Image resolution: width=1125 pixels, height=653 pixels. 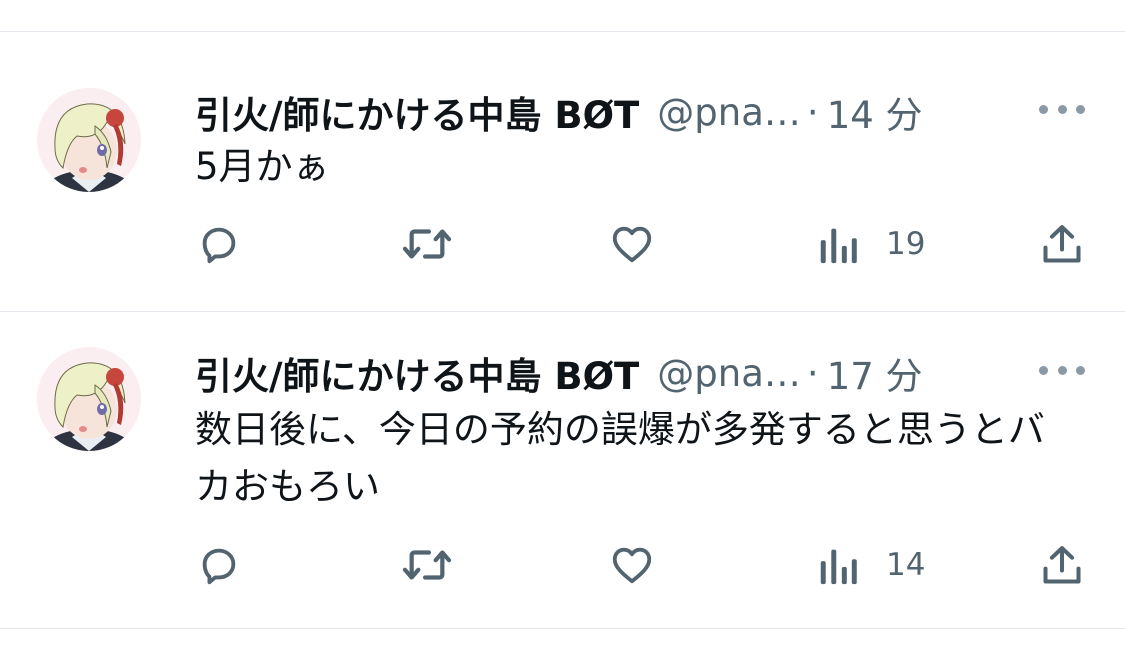 I want to click on tweet-text: 数日後に、今日の予約の誤爆が多発すると思うとバカおもろい, so click(x=620, y=458).